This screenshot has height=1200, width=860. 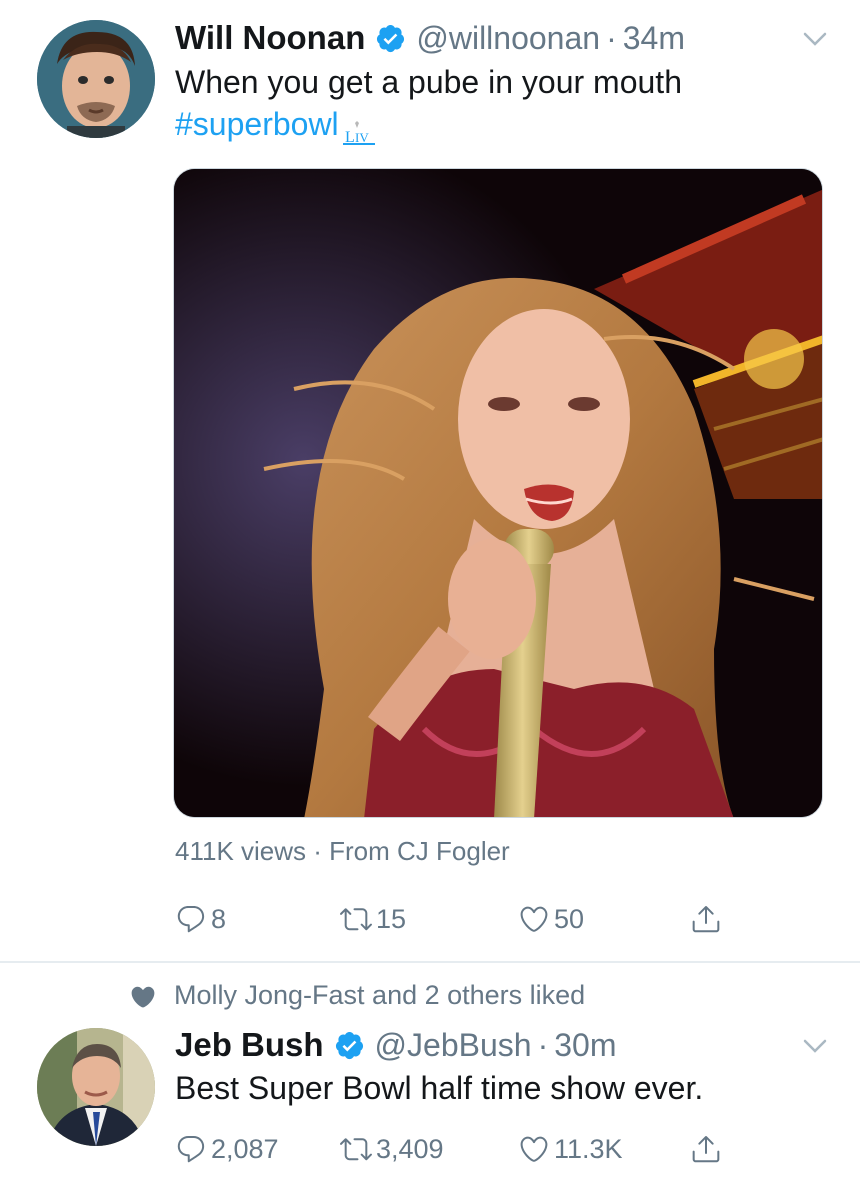 What do you see at coordinates (439, 1088) in the screenshot?
I see `tweet-text: Best Super Bowl half time show ever.` at bounding box center [439, 1088].